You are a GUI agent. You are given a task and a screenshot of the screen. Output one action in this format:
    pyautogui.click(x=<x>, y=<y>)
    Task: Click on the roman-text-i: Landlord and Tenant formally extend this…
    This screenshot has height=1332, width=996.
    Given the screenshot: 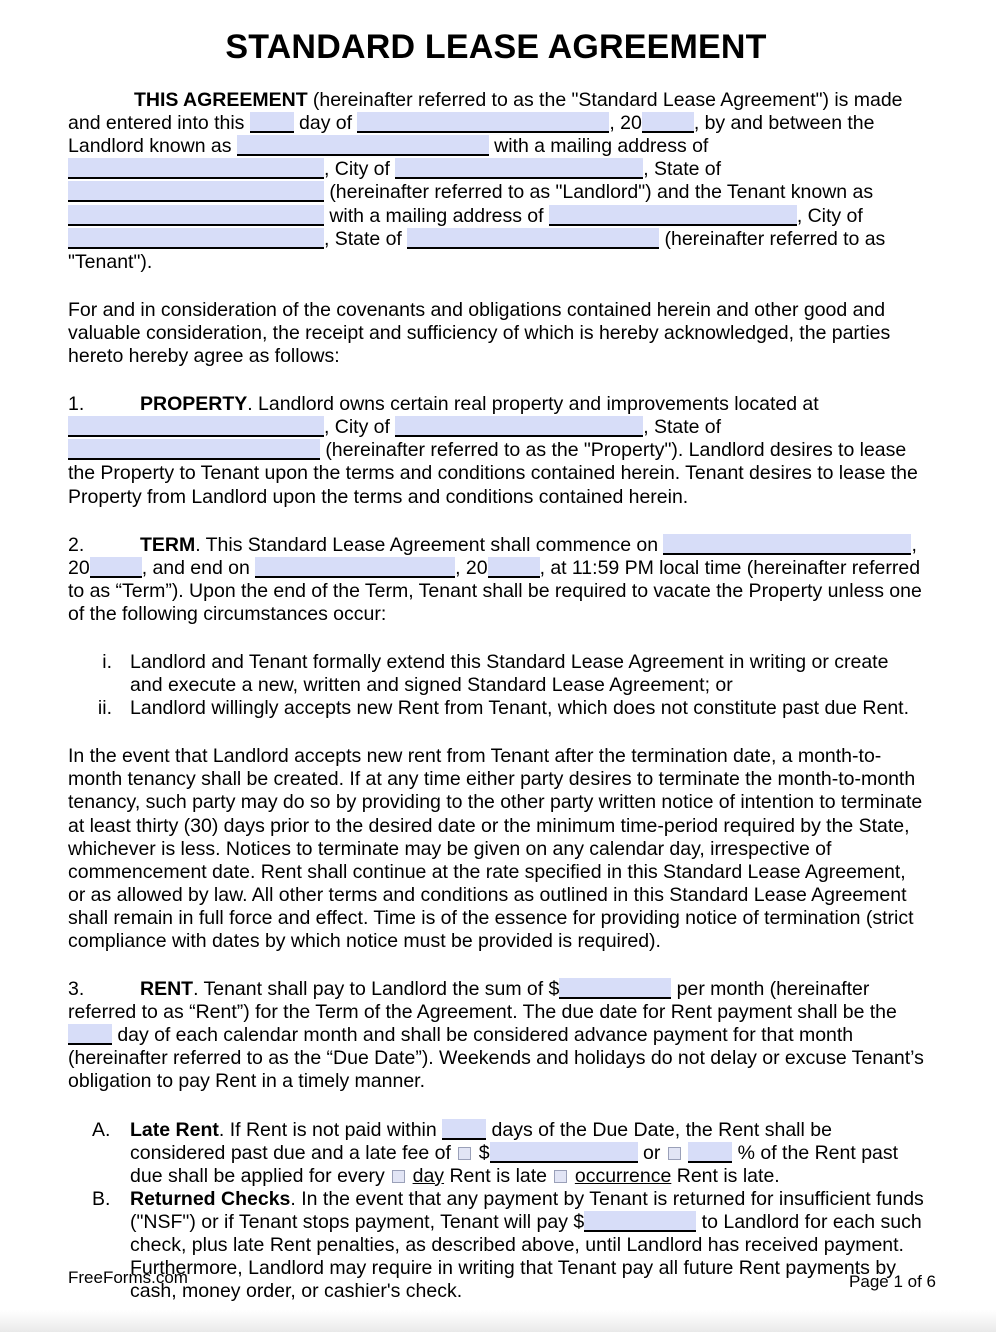 What is the action you would take?
    pyautogui.click(x=509, y=673)
    